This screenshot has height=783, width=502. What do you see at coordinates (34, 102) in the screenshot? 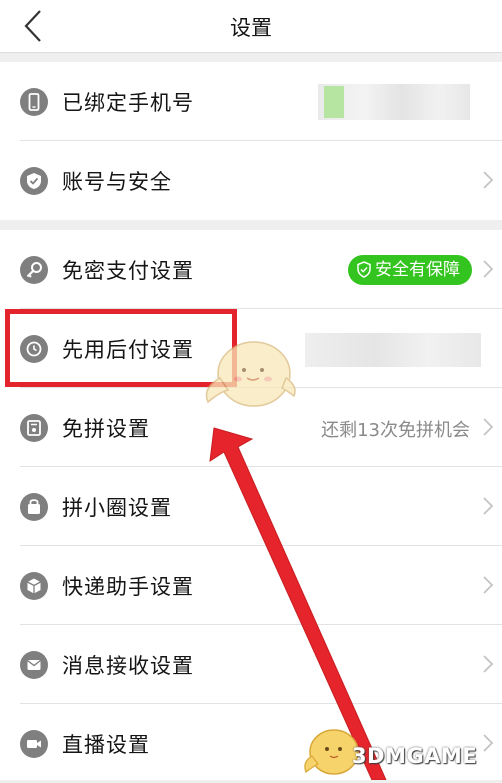
I see `phone-icon` at bounding box center [34, 102].